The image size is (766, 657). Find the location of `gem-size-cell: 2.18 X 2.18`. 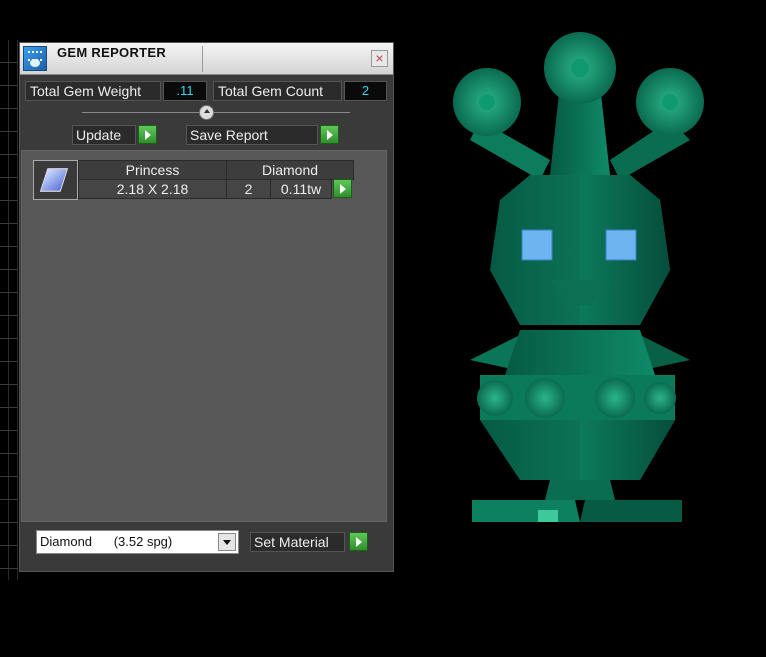

gem-size-cell: 2.18 X 2.18 is located at coordinates (152, 189).